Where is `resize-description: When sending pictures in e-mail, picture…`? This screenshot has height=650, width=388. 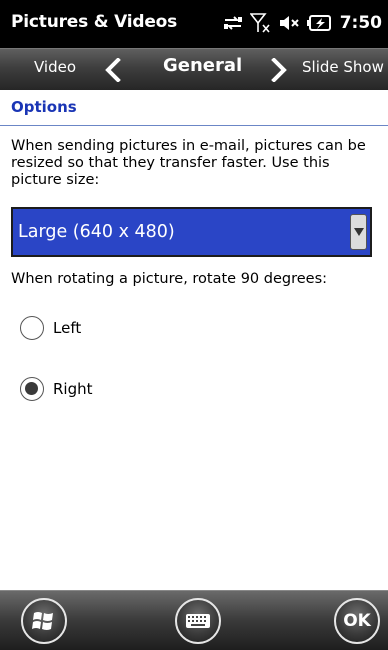
resize-description: When sending pictures in e-mail, picture… is located at coordinates (188, 163).